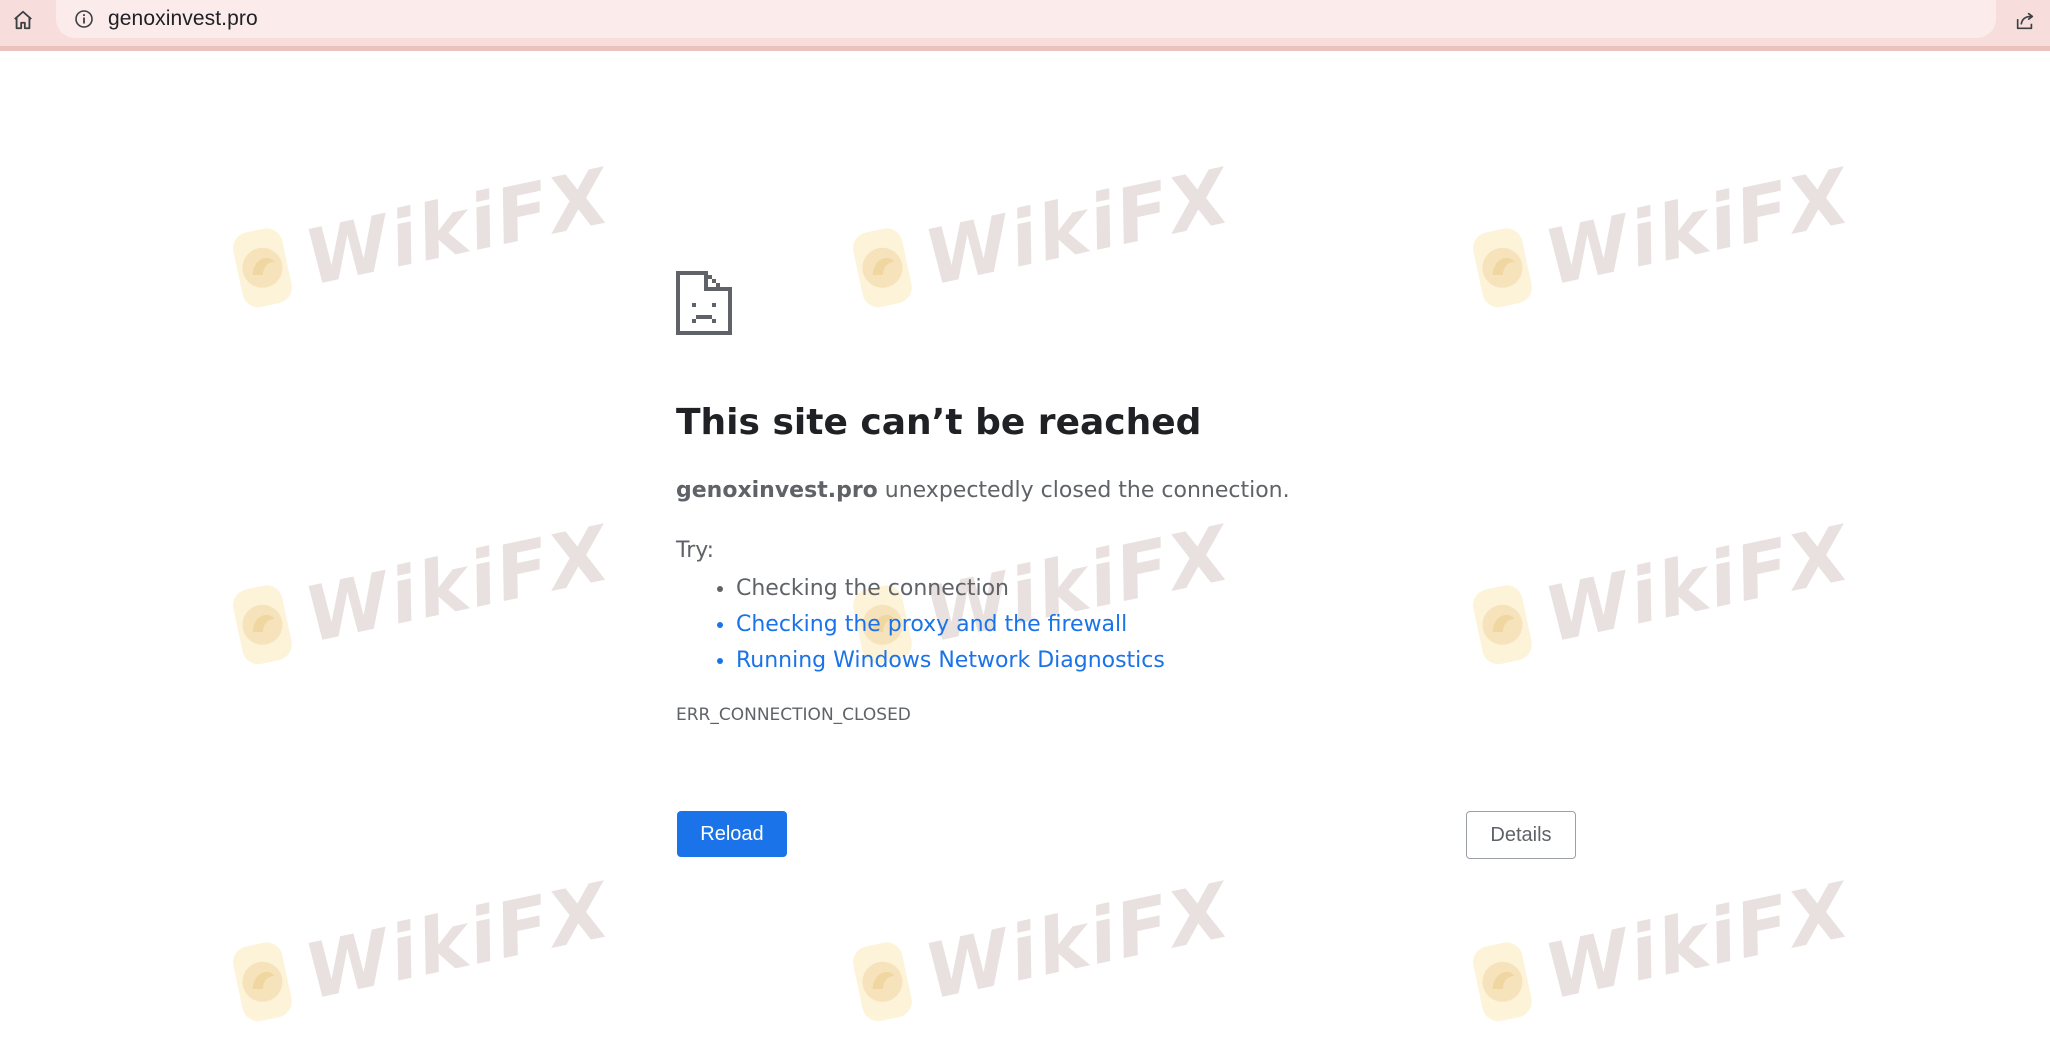 Image resolution: width=2050 pixels, height=1045 pixels. What do you see at coordinates (793, 715) in the screenshot?
I see `error-code: ERR_CONNECTION_CLOSED` at bounding box center [793, 715].